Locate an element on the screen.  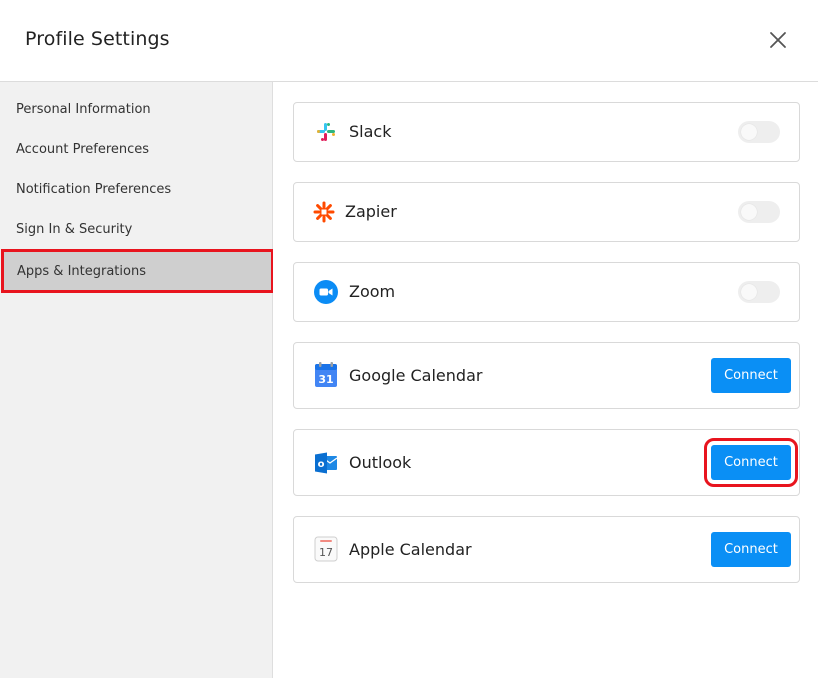
sidebar-item-personal-information: Personal Information is located at coordinates (136, 109).